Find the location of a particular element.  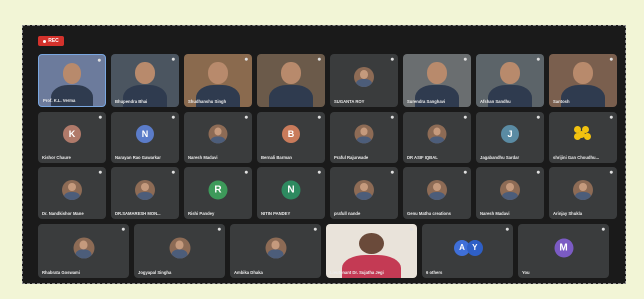

participant-name: Praful Rajurwade is located at coordinates (351, 157).